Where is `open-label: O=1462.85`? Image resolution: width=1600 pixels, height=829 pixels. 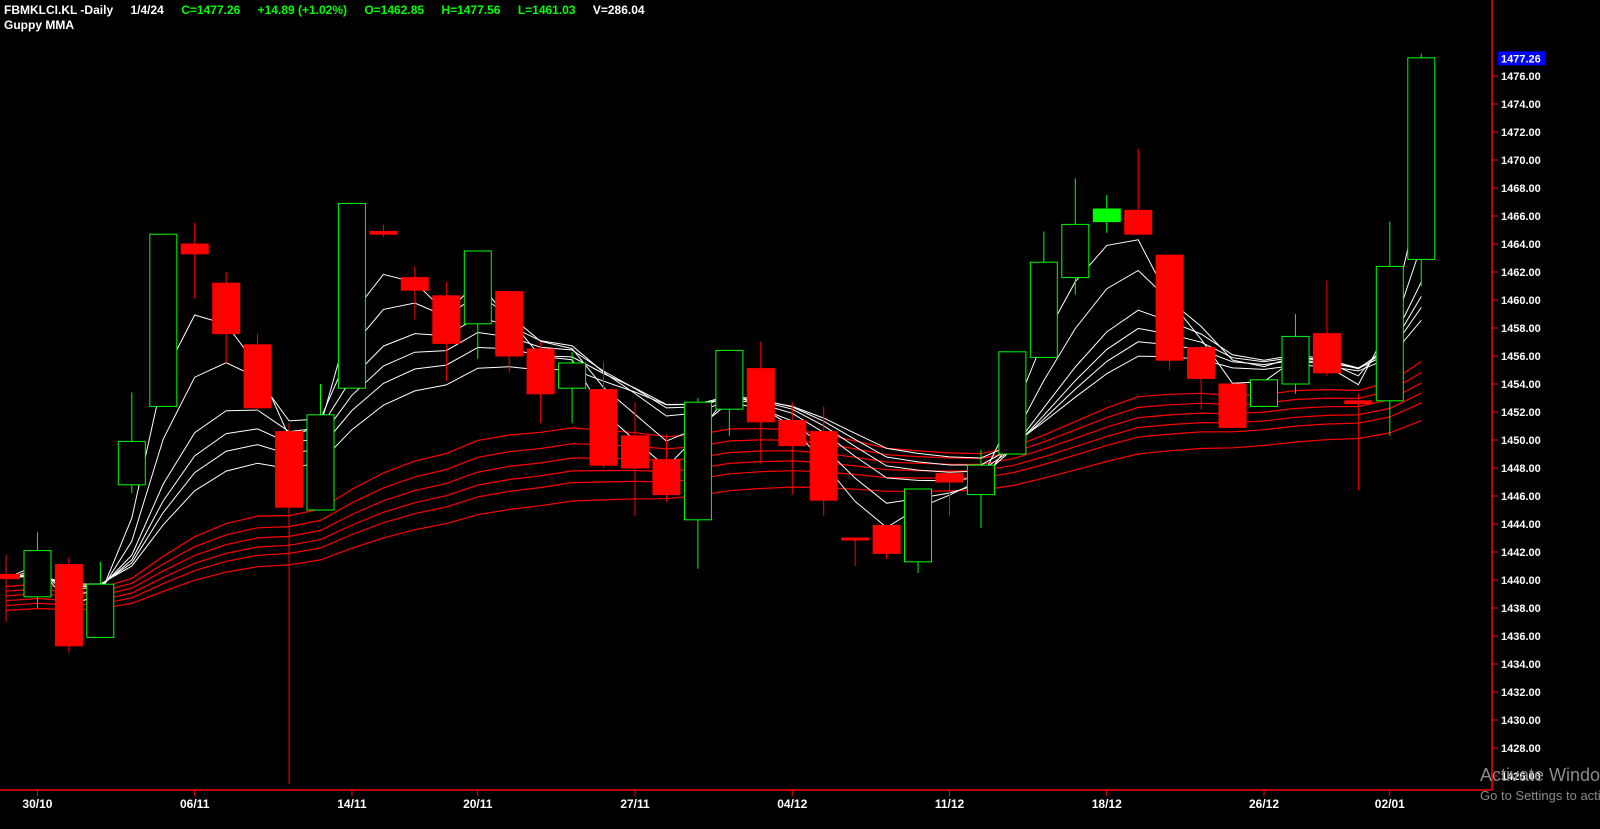 open-label: O=1462.85 is located at coordinates (394, 10).